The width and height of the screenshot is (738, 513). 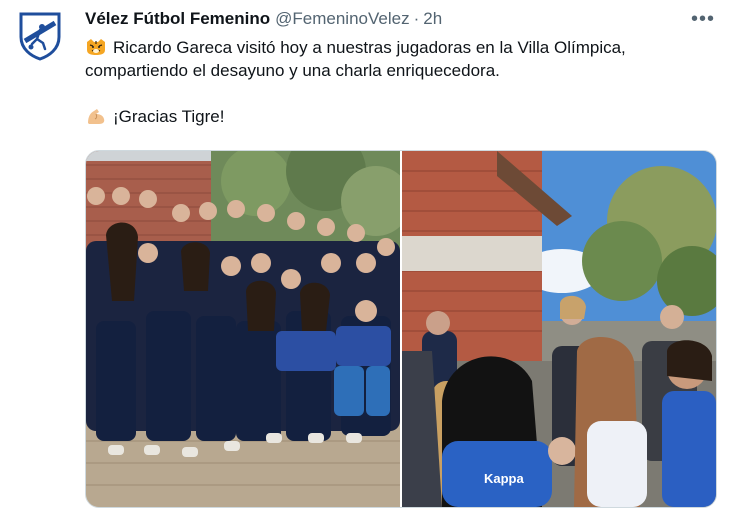 What do you see at coordinates (405, 93) in the screenshot?
I see `tweet-text-blank` at bounding box center [405, 93].